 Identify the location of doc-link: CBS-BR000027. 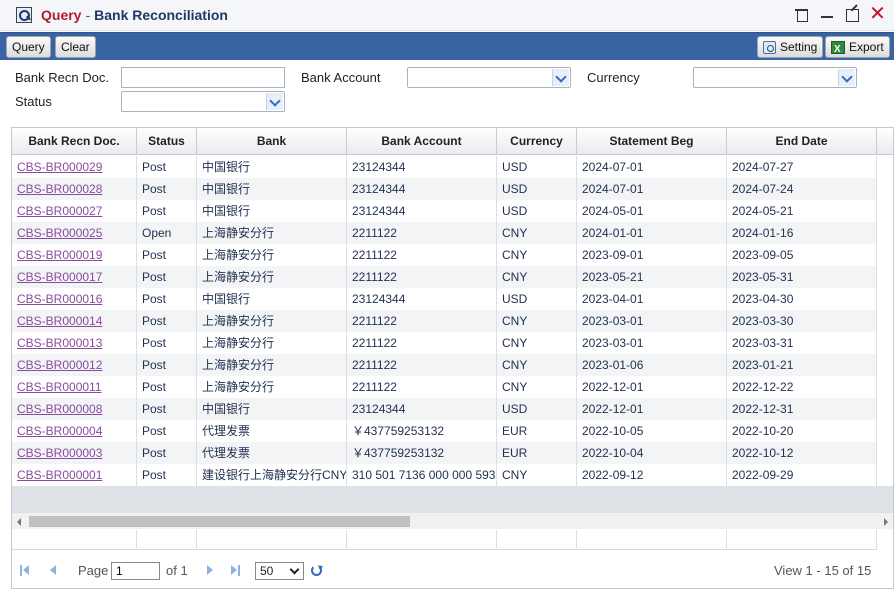
(74, 211).